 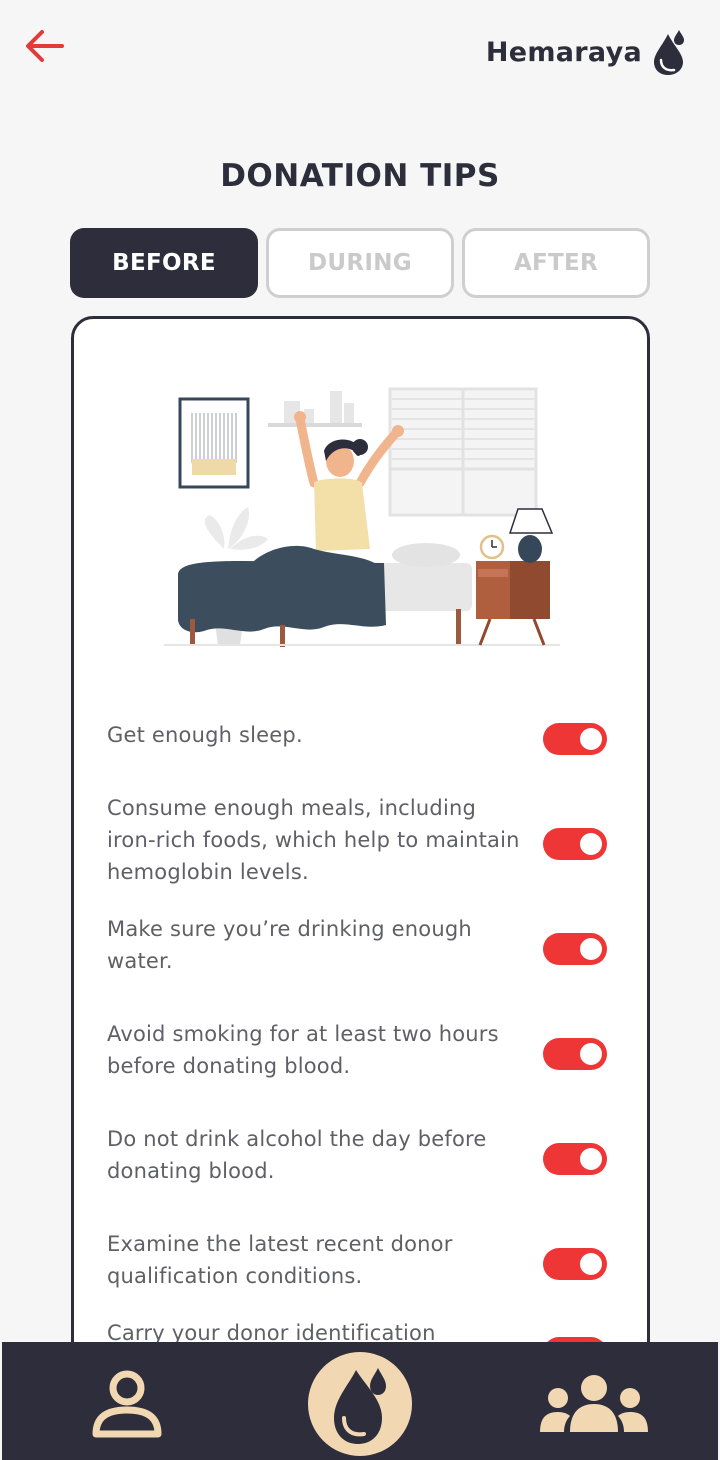 I want to click on nav-community, so click(x=594, y=1404).